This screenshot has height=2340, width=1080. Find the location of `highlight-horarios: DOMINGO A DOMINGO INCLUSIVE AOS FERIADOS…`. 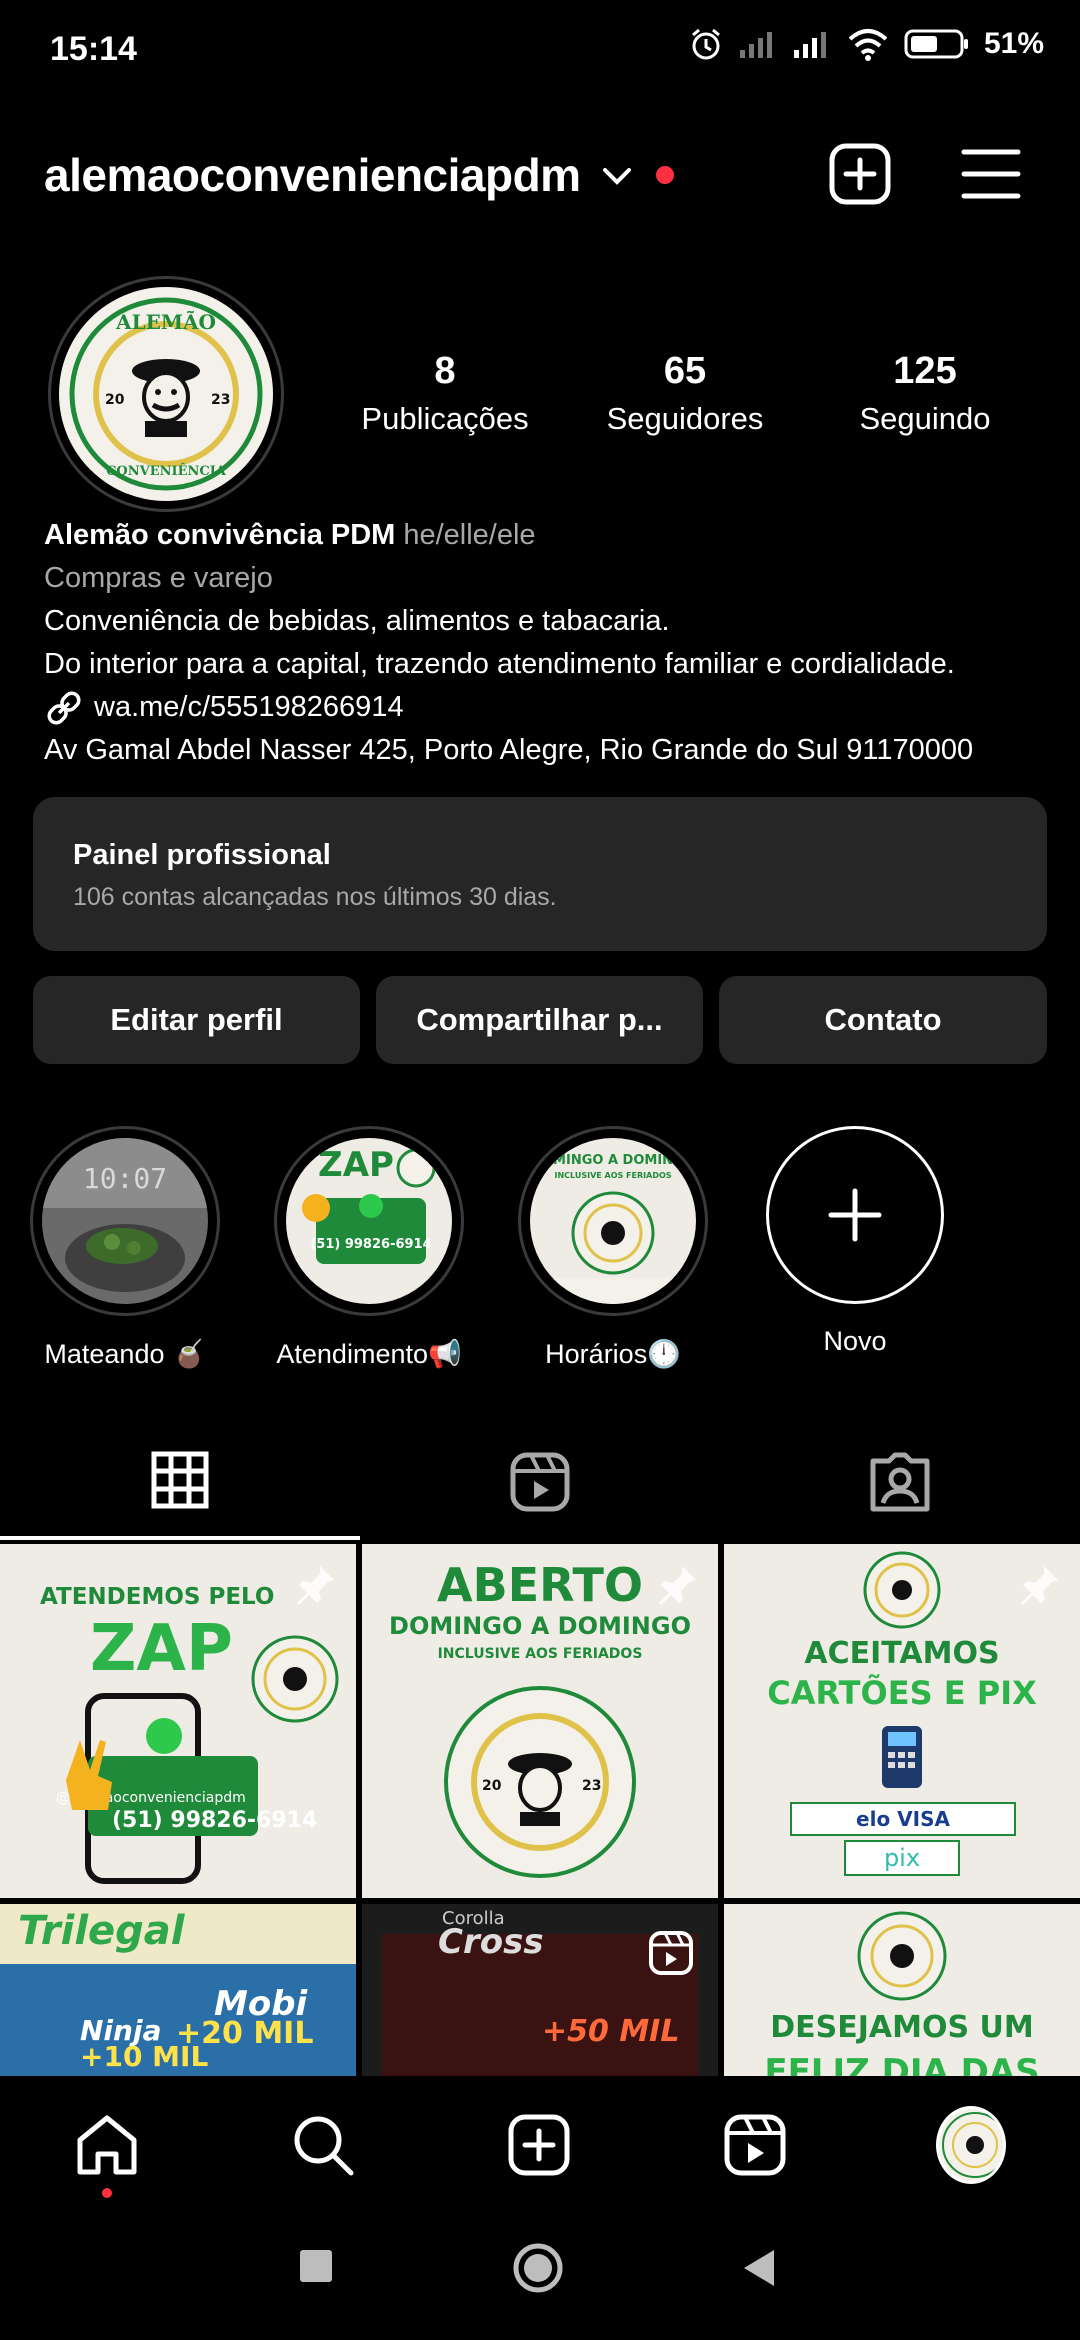

highlight-horarios: DOMINGO A DOMINGO INCLUSIVE AOS FERIADOS… is located at coordinates (613, 1248).